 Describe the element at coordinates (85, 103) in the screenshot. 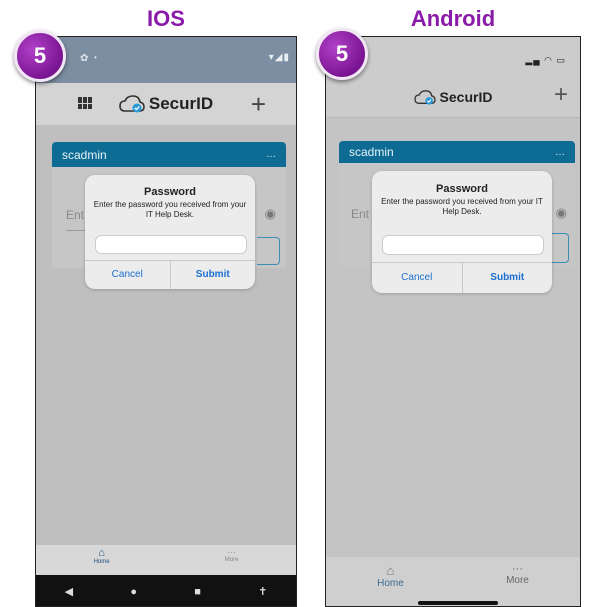

I see `grid-icon` at that location.